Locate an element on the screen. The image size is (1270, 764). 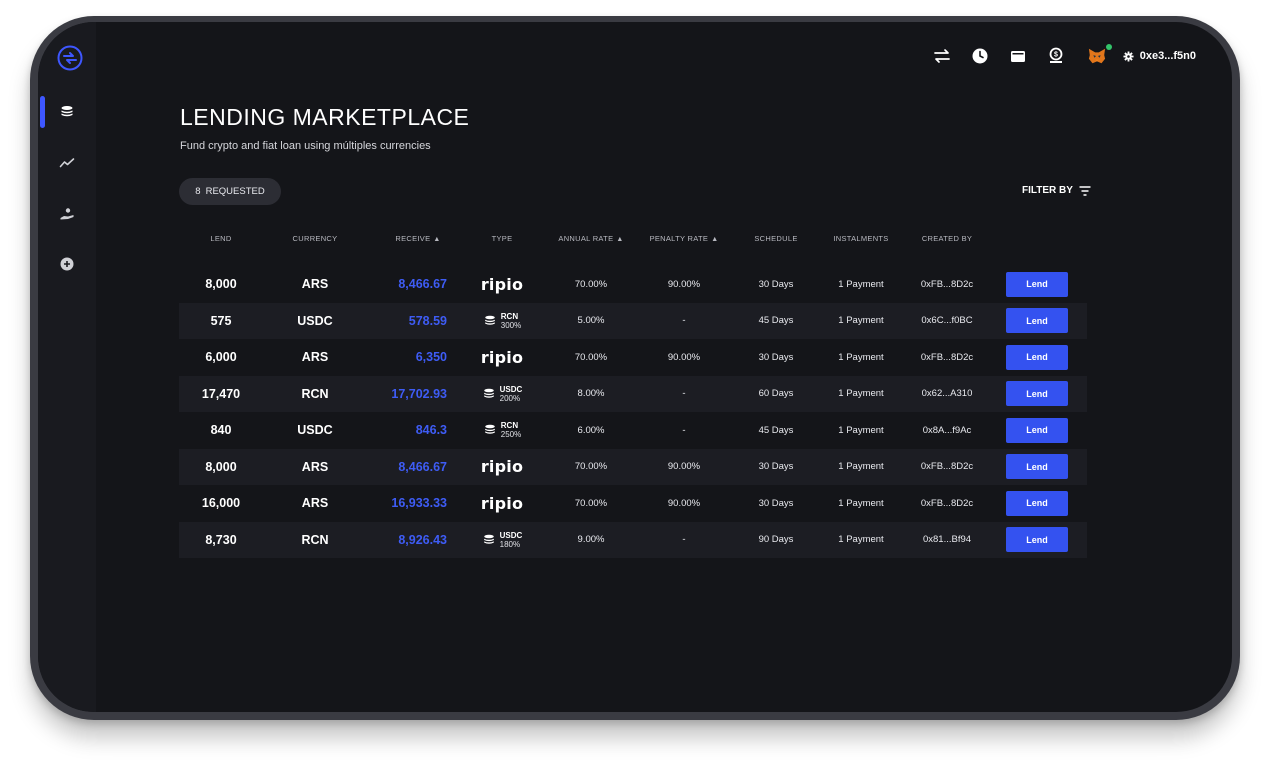
cell-type: RCN 300% is located at coordinates (502, 321).